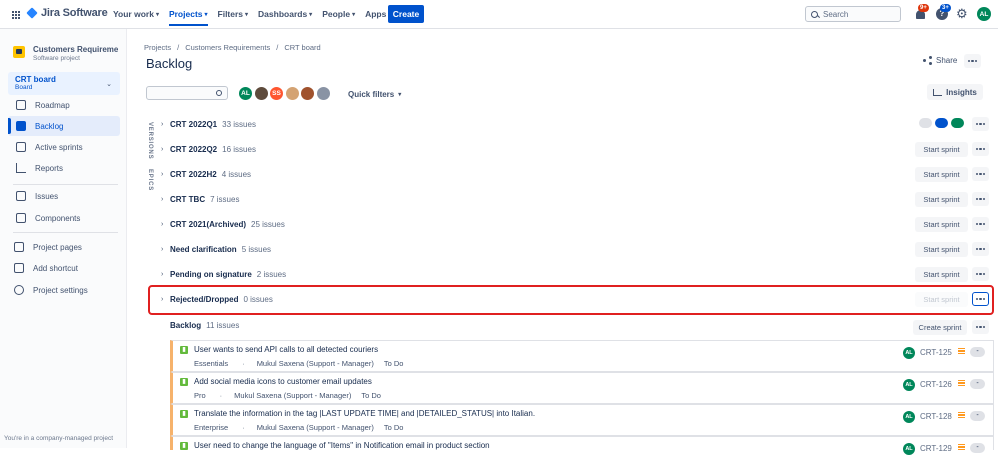 The width and height of the screenshot is (998, 455). Describe the element at coordinates (184, 382) in the screenshot. I see `story-icon: ▮` at that location.